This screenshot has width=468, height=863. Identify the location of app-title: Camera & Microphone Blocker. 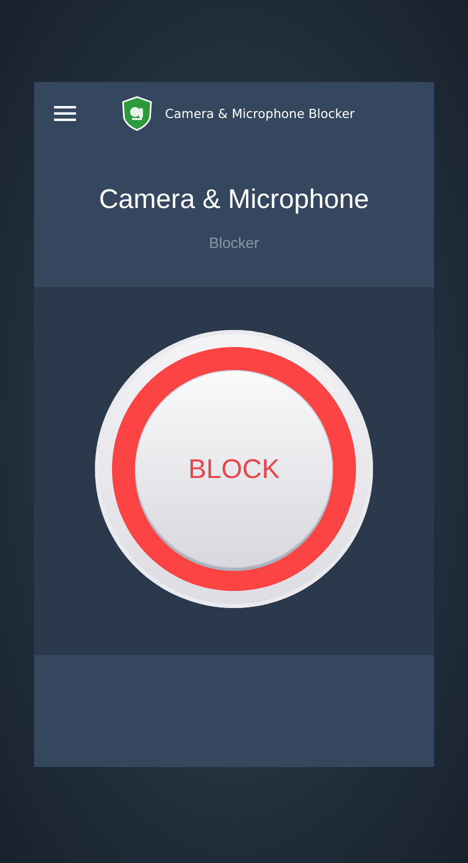
(260, 113).